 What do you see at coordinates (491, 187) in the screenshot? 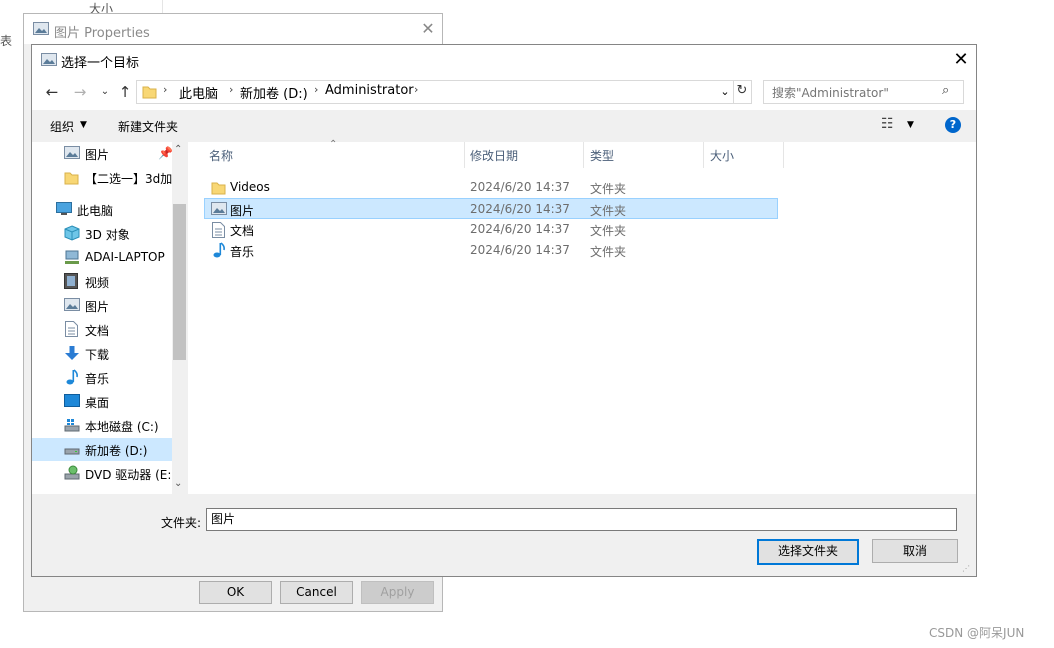
I see `file-row-videos: Videos 2024/6/20 14:37 文件夹` at bounding box center [491, 187].